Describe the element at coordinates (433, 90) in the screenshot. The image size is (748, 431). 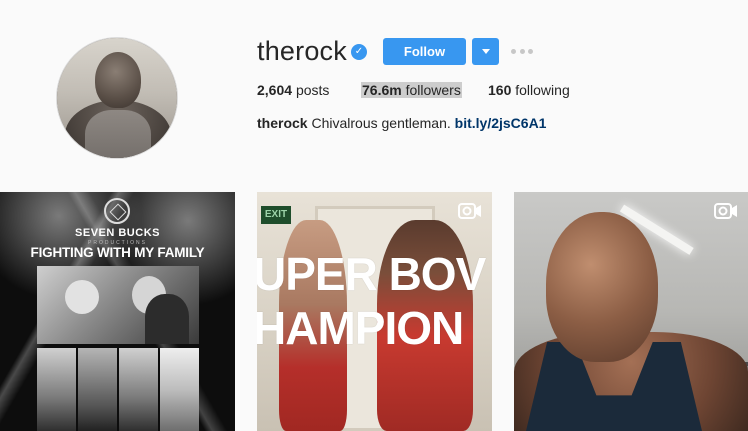
I see `followers-count-label: followers` at that location.